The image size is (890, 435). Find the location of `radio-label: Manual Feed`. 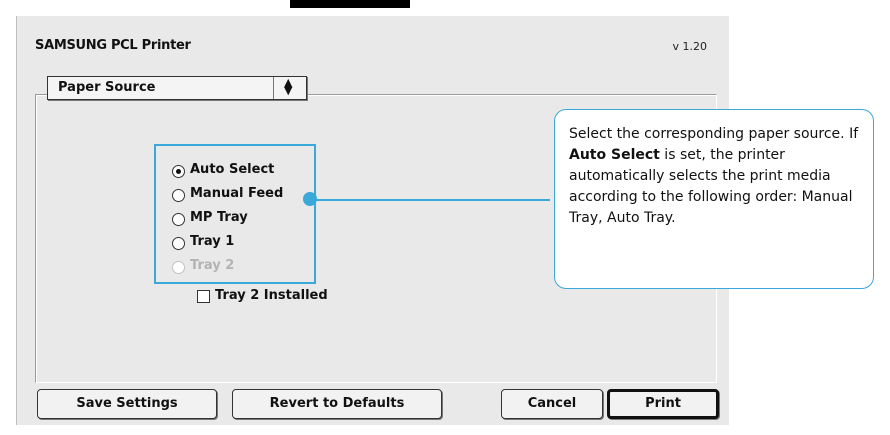

radio-label: Manual Feed is located at coordinates (237, 193).